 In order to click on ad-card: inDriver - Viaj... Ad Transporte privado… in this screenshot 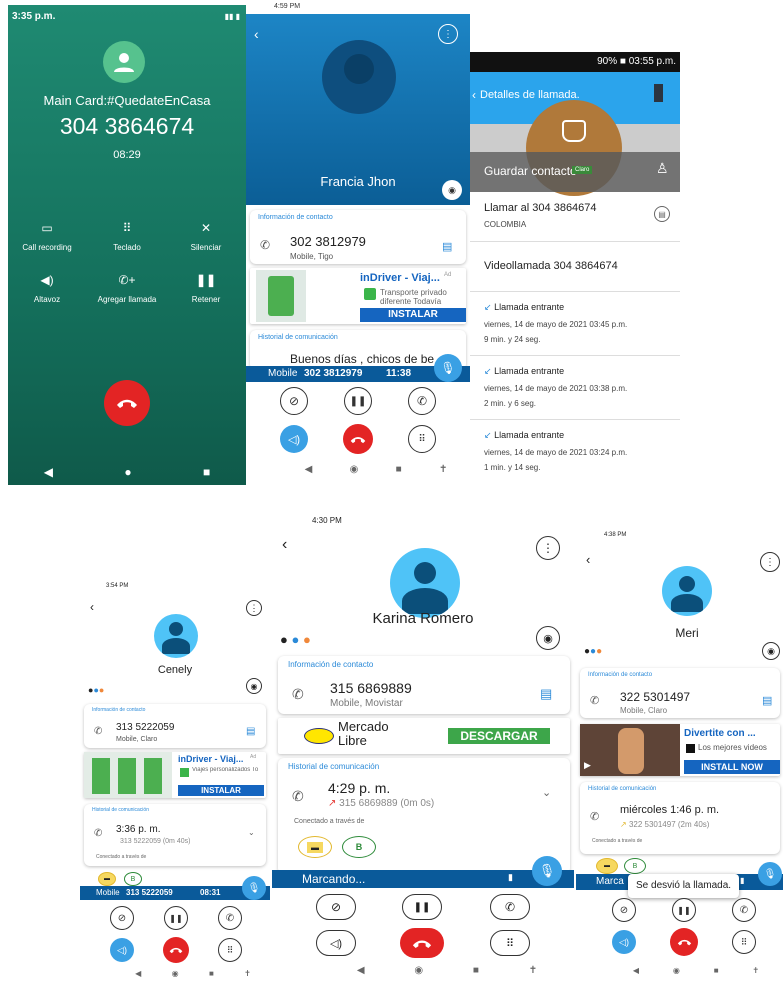, I will do `click(358, 296)`.